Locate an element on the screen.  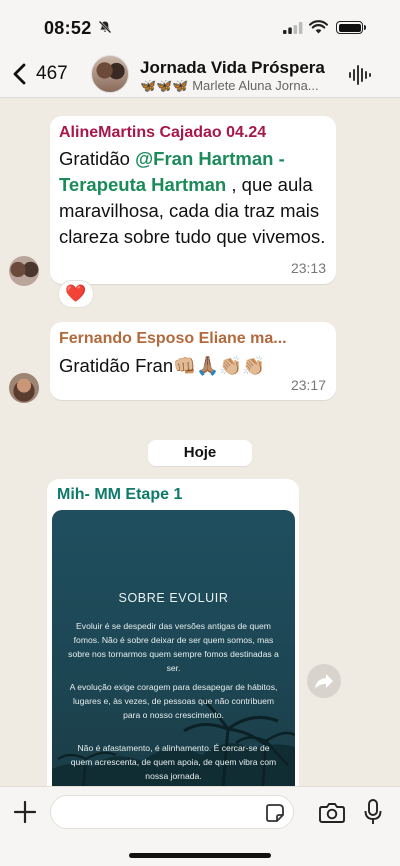
subtitle-emoji: 🦋🦋🦋 is located at coordinates (164, 85).